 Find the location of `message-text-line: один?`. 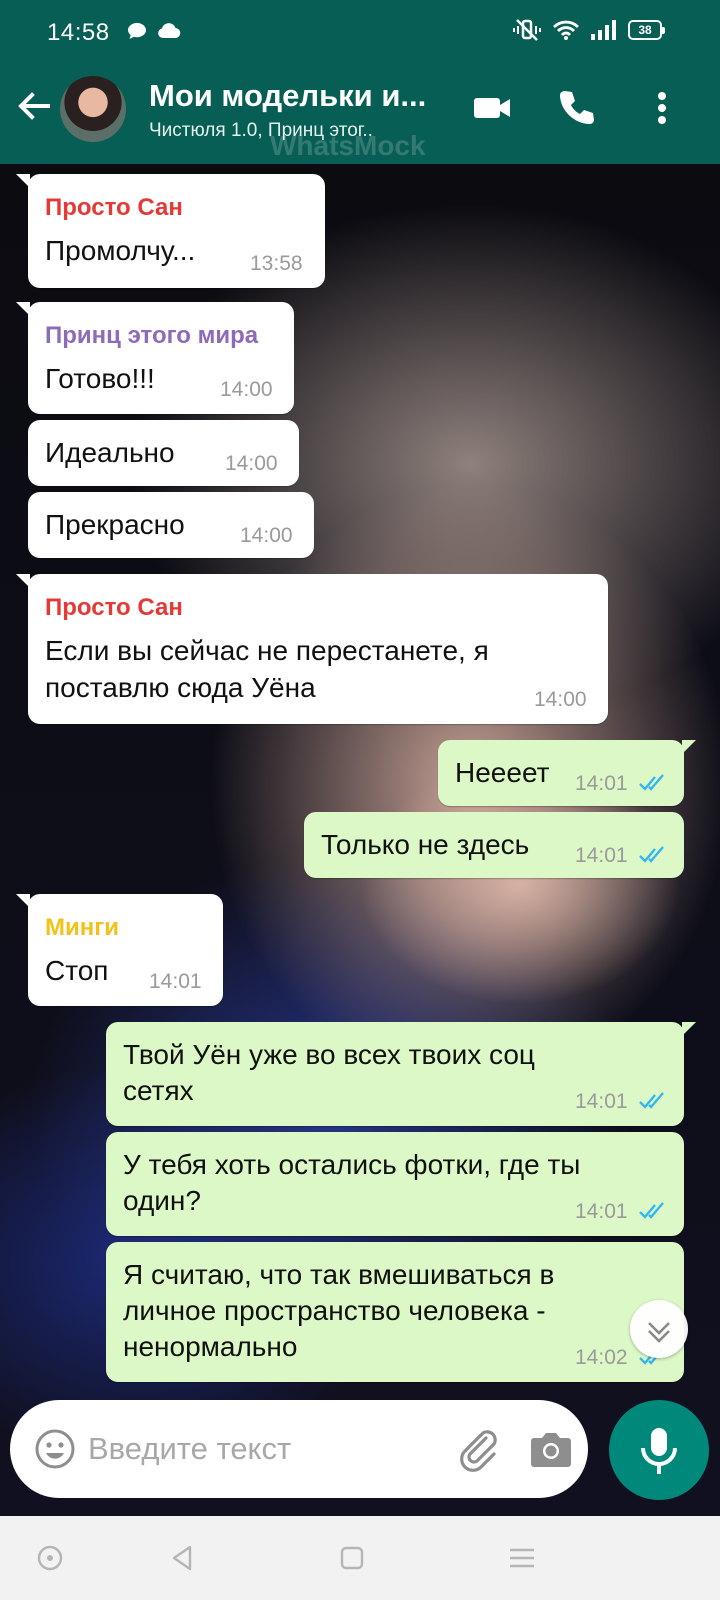

message-text-line: один? is located at coordinates (162, 1200).